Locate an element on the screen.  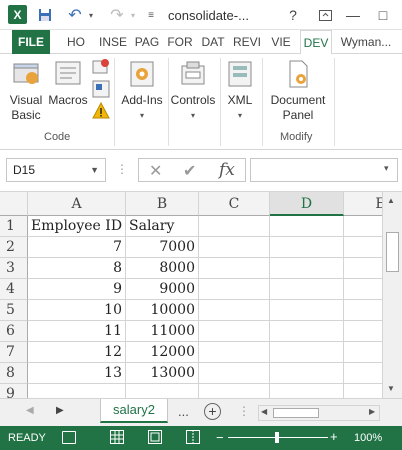
tab-formulas: FOR is located at coordinates (180, 42).